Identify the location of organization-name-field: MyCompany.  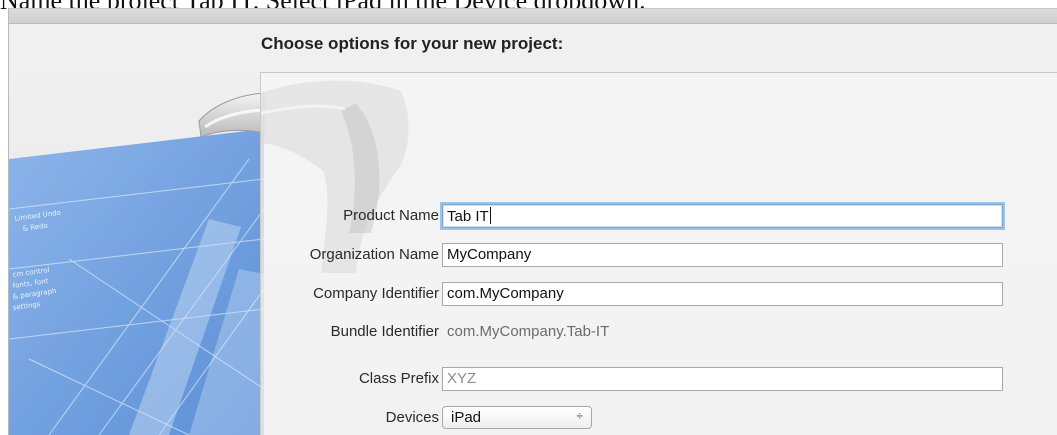
(722, 255).